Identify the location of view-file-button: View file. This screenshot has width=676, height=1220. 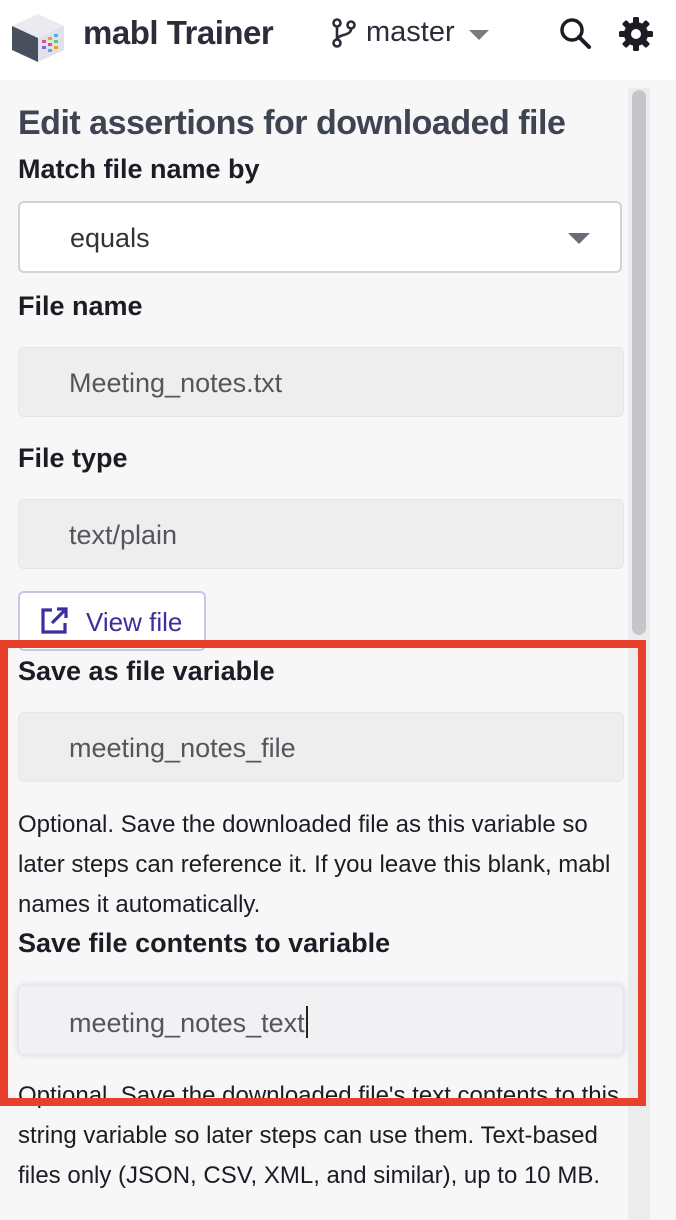
(112, 621).